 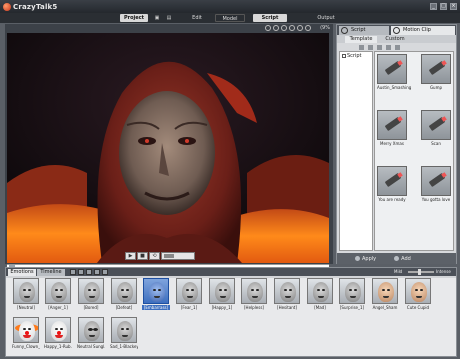 What do you see at coordinates (130, 256) in the screenshot?
I see `play-button: ▶` at bounding box center [130, 256].